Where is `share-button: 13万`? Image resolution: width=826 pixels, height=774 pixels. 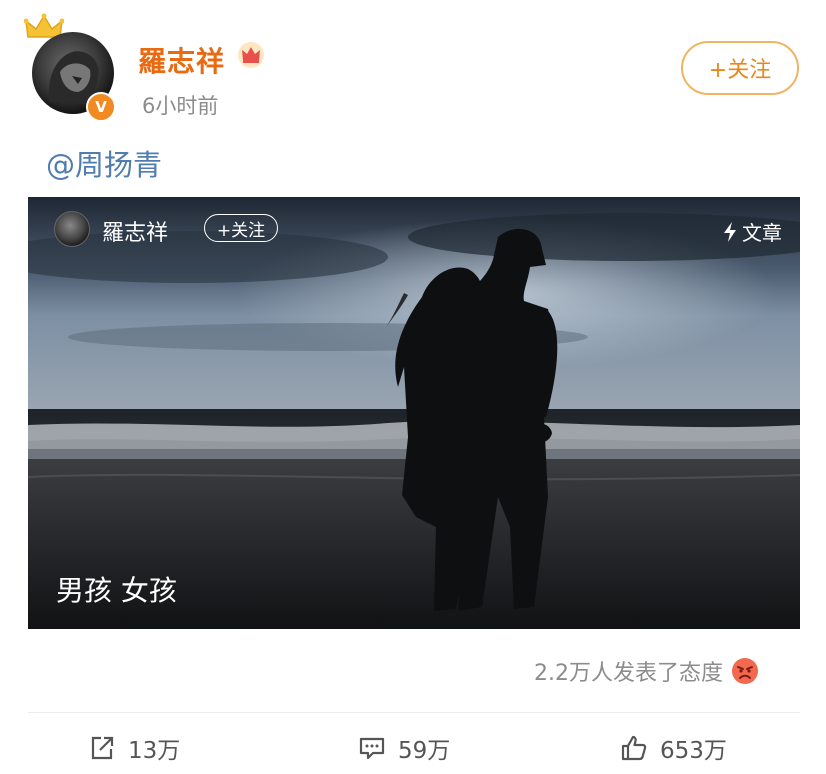
share-button: 13万 is located at coordinates (134, 748).